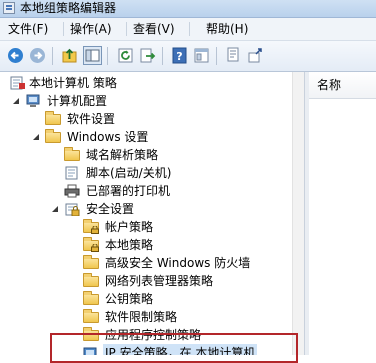 The height and width of the screenshot is (363, 376). Describe the element at coordinates (108, 137) in the screenshot. I see `tree-item-label: Windows 设置` at that location.